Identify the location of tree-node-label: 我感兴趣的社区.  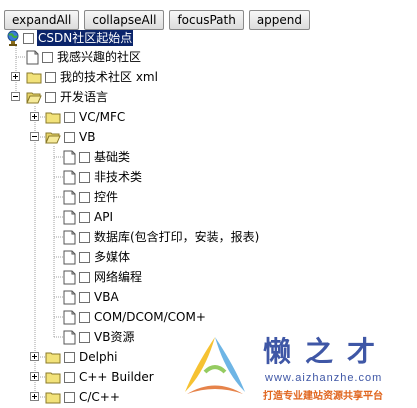
(99, 57).